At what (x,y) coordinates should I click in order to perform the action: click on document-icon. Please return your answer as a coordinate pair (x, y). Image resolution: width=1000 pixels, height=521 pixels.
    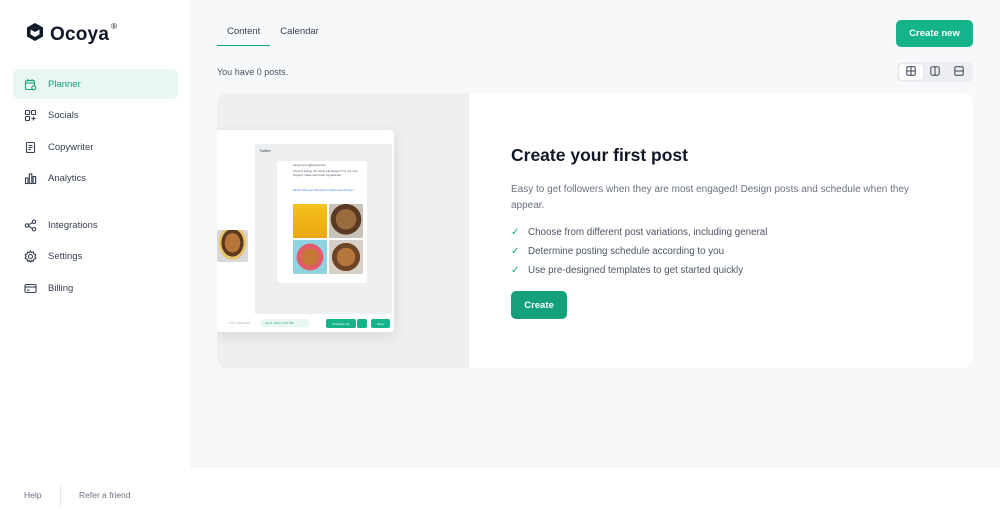
    Looking at the image, I should click on (30, 147).